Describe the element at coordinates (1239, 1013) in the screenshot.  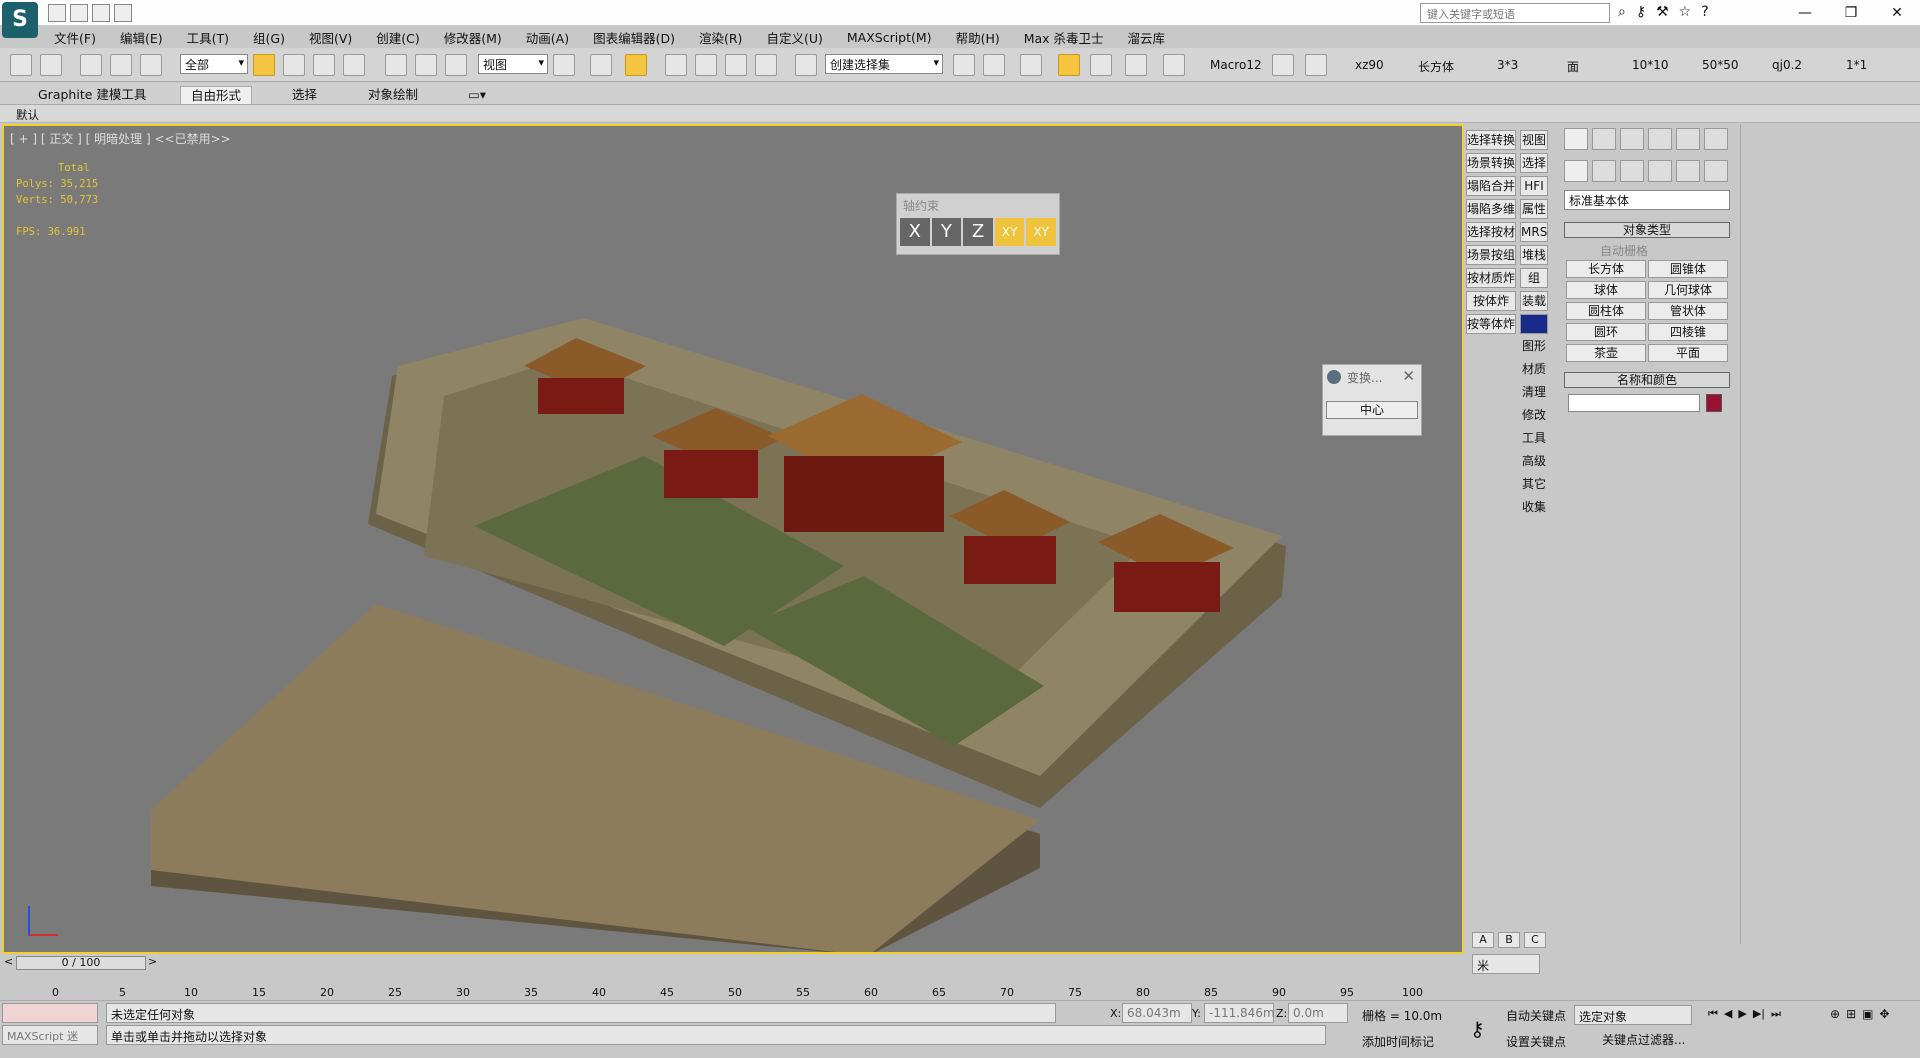
I see `y-coord-field: -111.846m` at that location.